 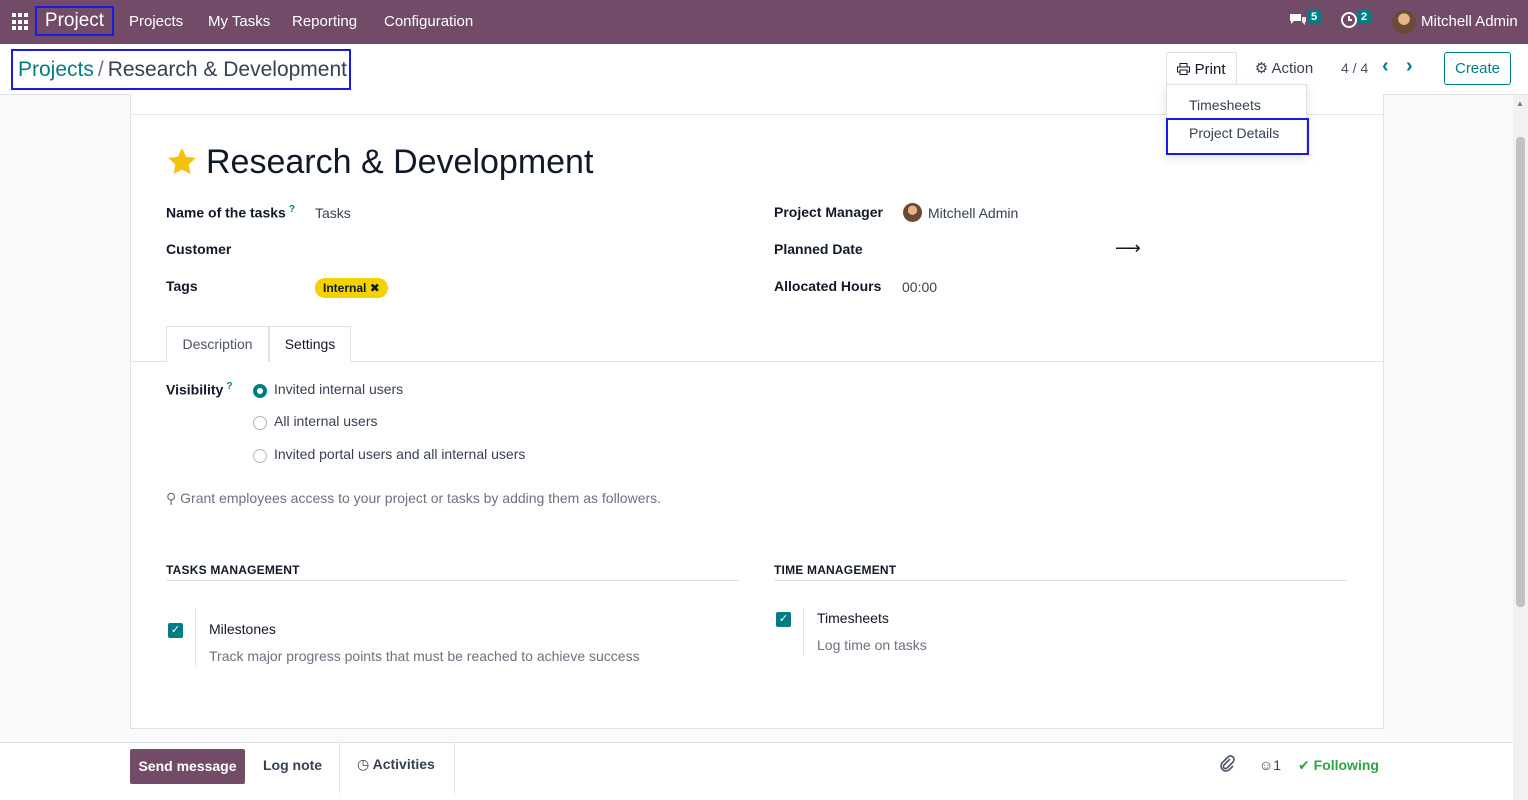 What do you see at coordinates (375, 288) in the screenshot?
I see `remove-tag-icon: ✖` at bounding box center [375, 288].